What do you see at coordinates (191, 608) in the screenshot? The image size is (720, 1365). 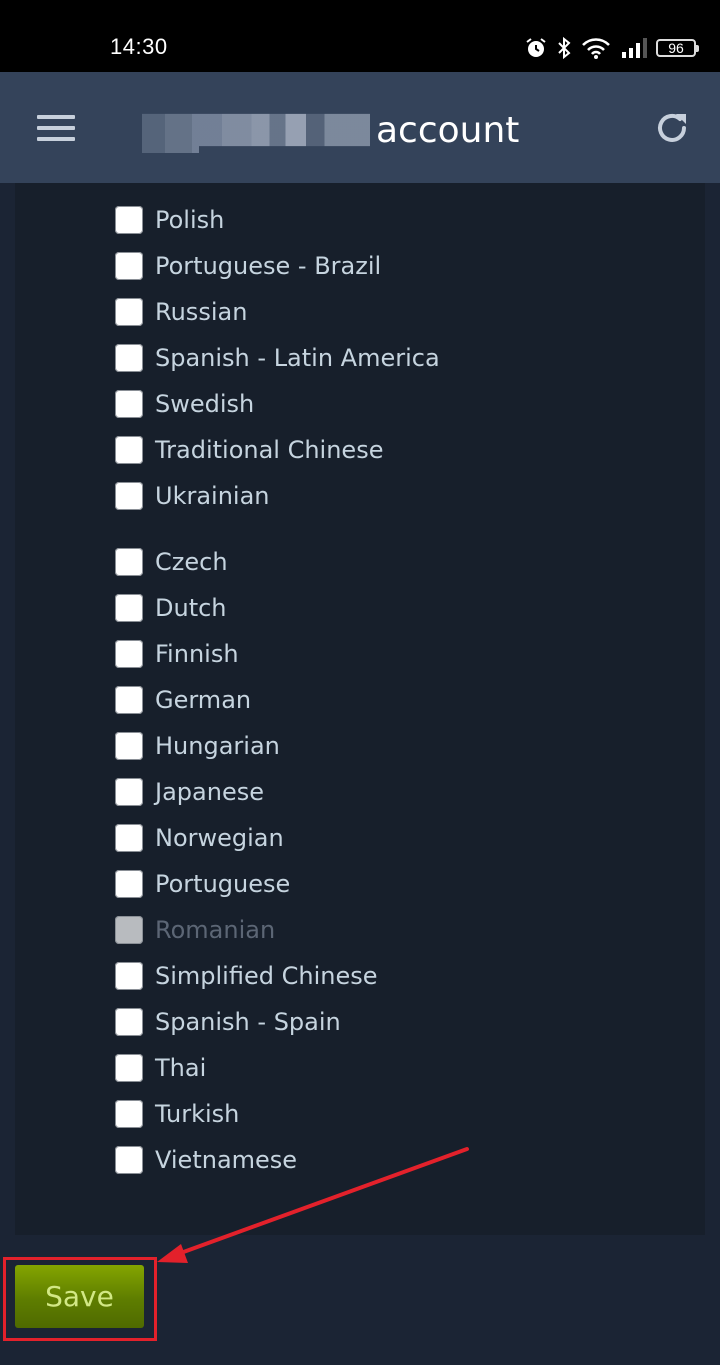 I see `language-label: Dutch` at bounding box center [191, 608].